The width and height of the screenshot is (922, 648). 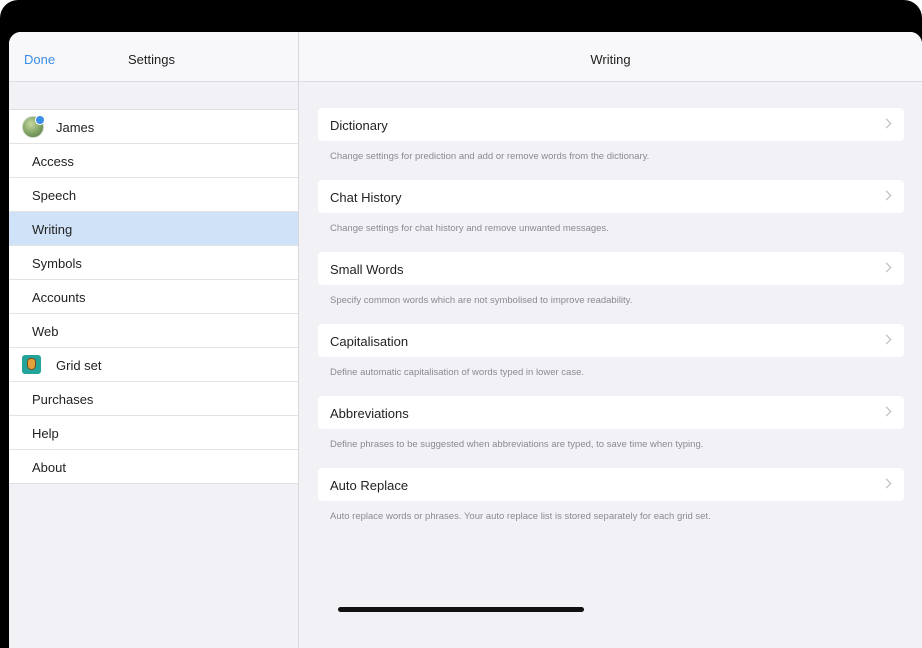 What do you see at coordinates (63, 399) in the screenshot?
I see `sidebar-item-label: Purchases` at bounding box center [63, 399].